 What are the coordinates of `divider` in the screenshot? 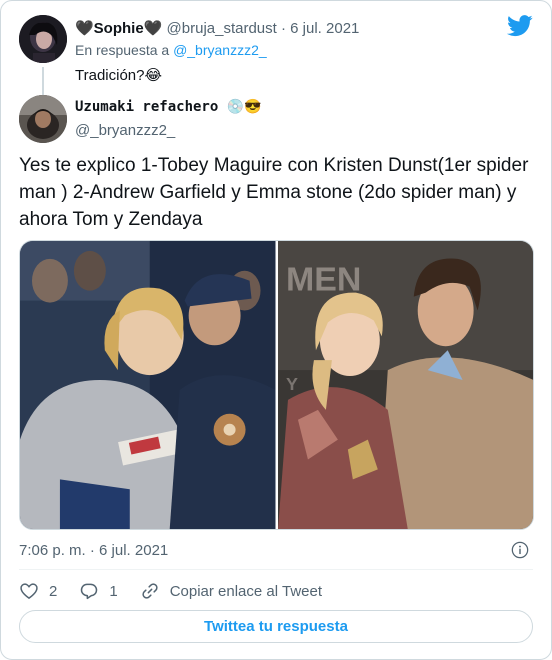 It's located at (276, 569).